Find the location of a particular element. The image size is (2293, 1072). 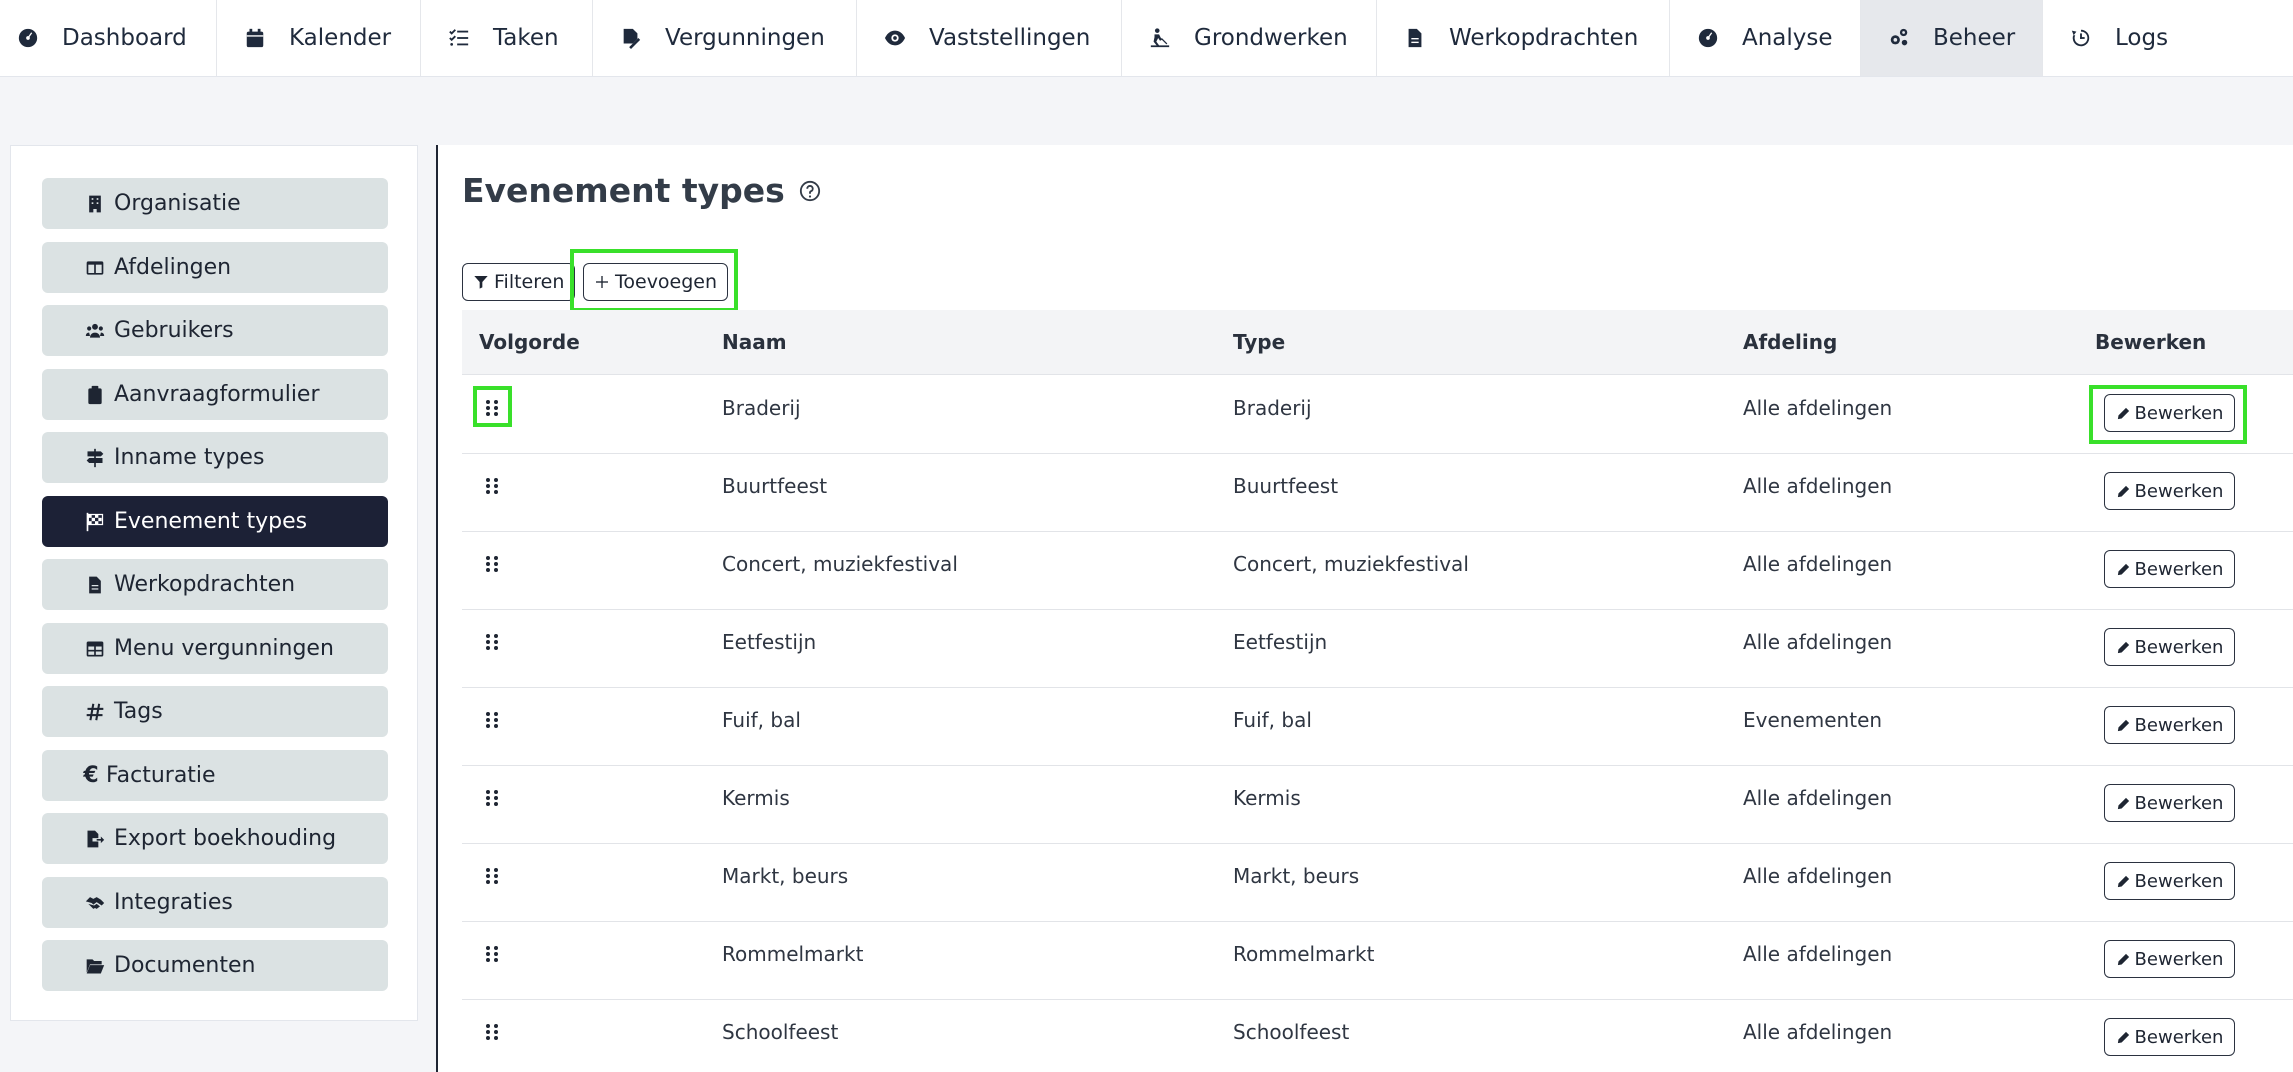

sidebar-item-werkopdrachten: Werkopdrachten is located at coordinates (215, 584).